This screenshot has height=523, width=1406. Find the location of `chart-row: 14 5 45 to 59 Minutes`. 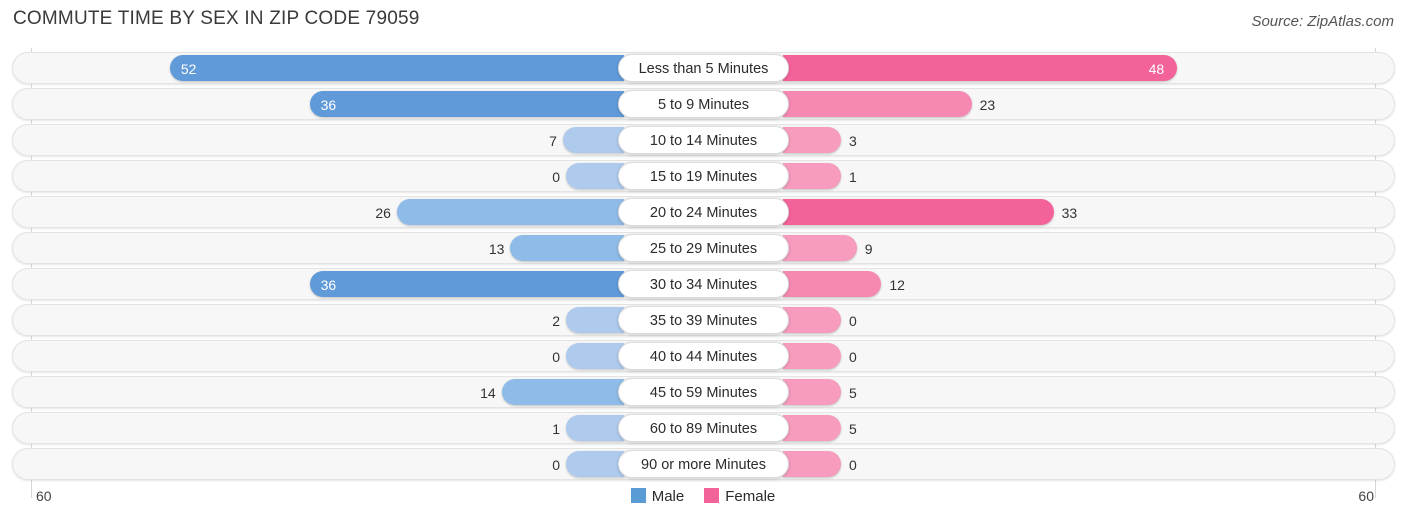

chart-row: 14 5 45 to 59 Minutes is located at coordinates (703, 392).